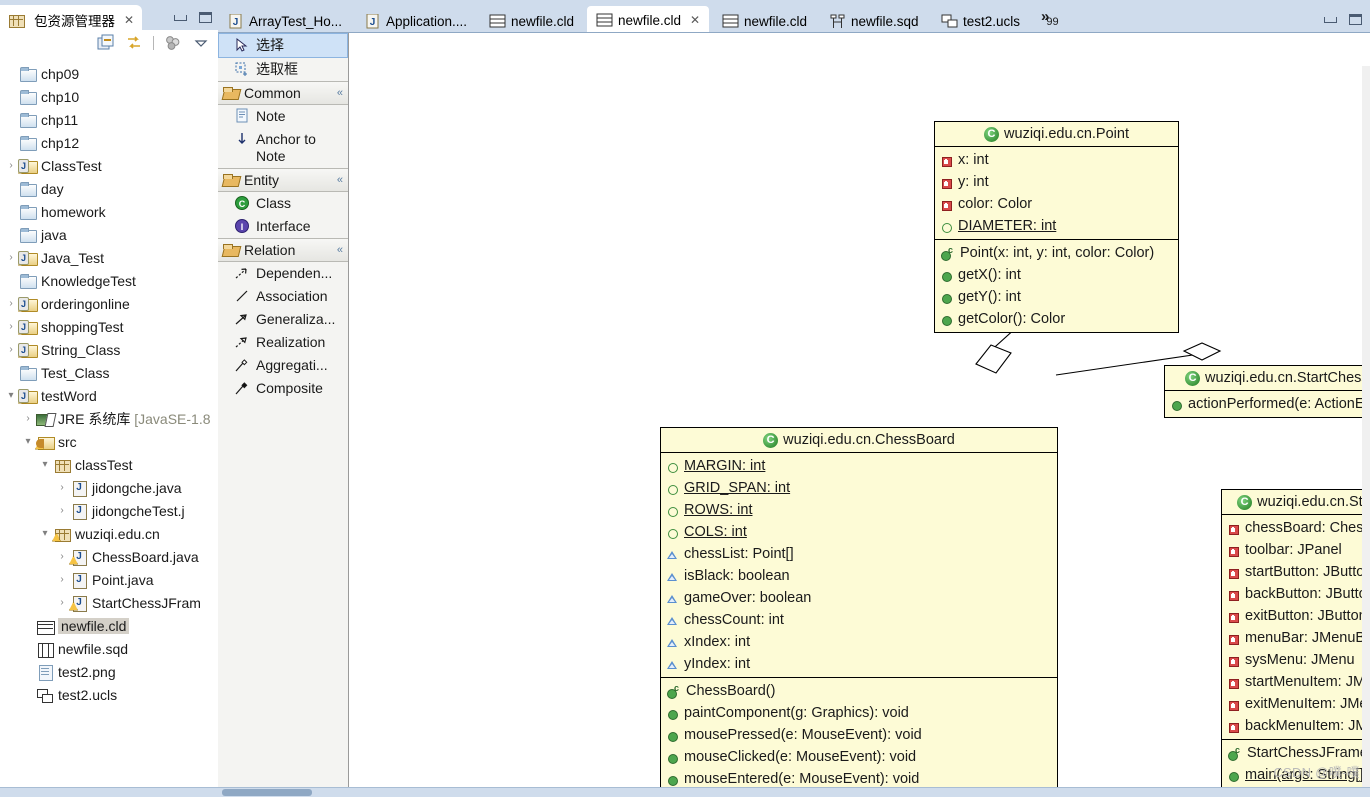  What do you see at coordinates (180, 17) in the screenshot?
I see `minimize-icon` at bounding box center [180, 17].